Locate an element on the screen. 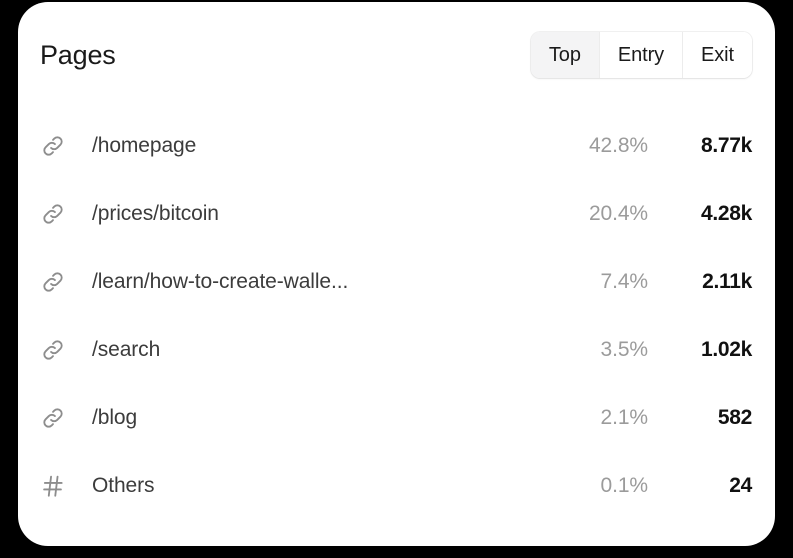 The image size is (793, 558). page-percent: 20.4% is located at coordinates (618, 213).